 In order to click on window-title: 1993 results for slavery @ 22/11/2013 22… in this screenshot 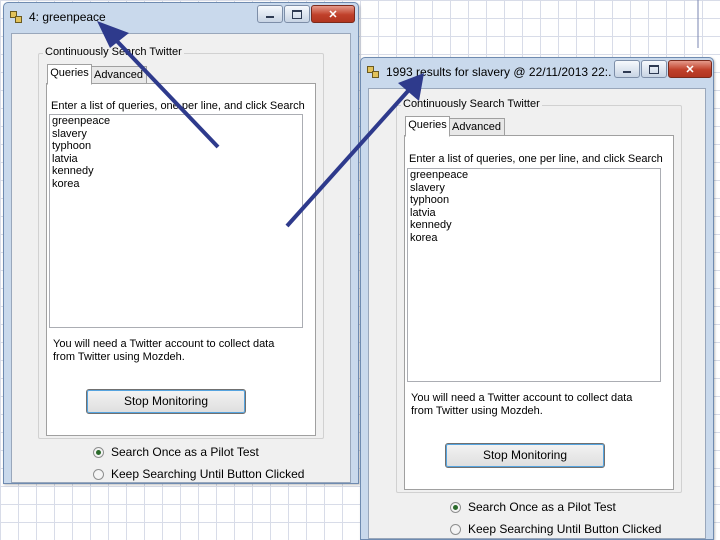, I will do `click(499, 72)`.